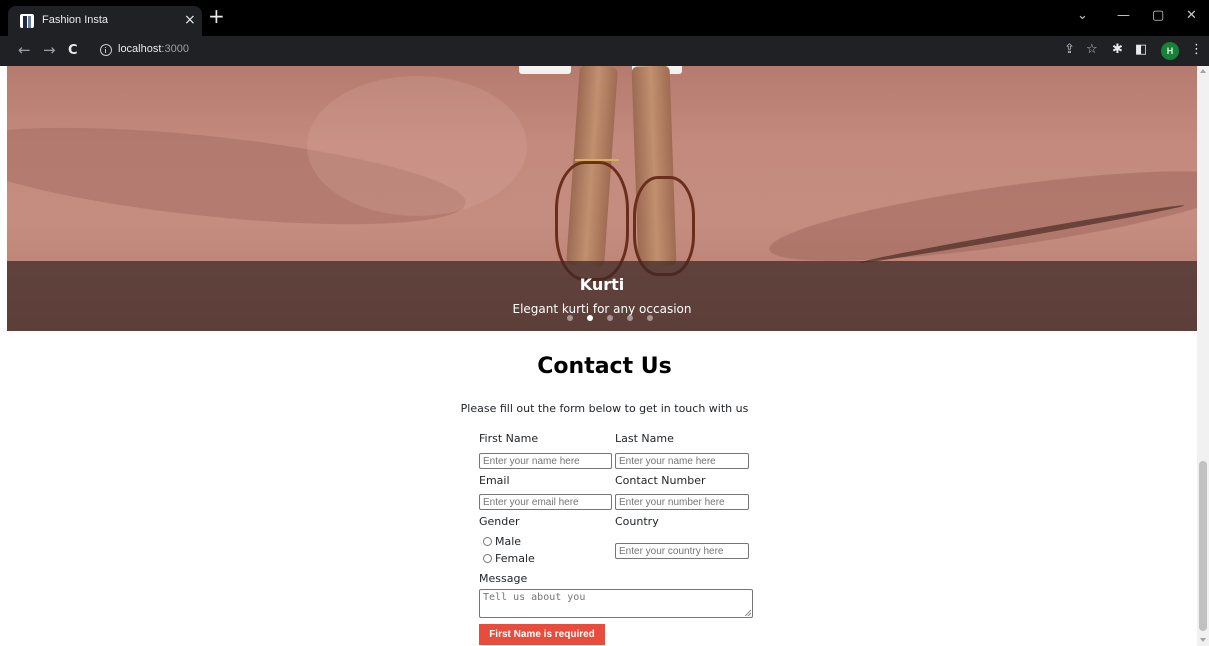 This screenshot has height=646, width=1209. I want to click on new-tab-icon: +, so click(216, 16).